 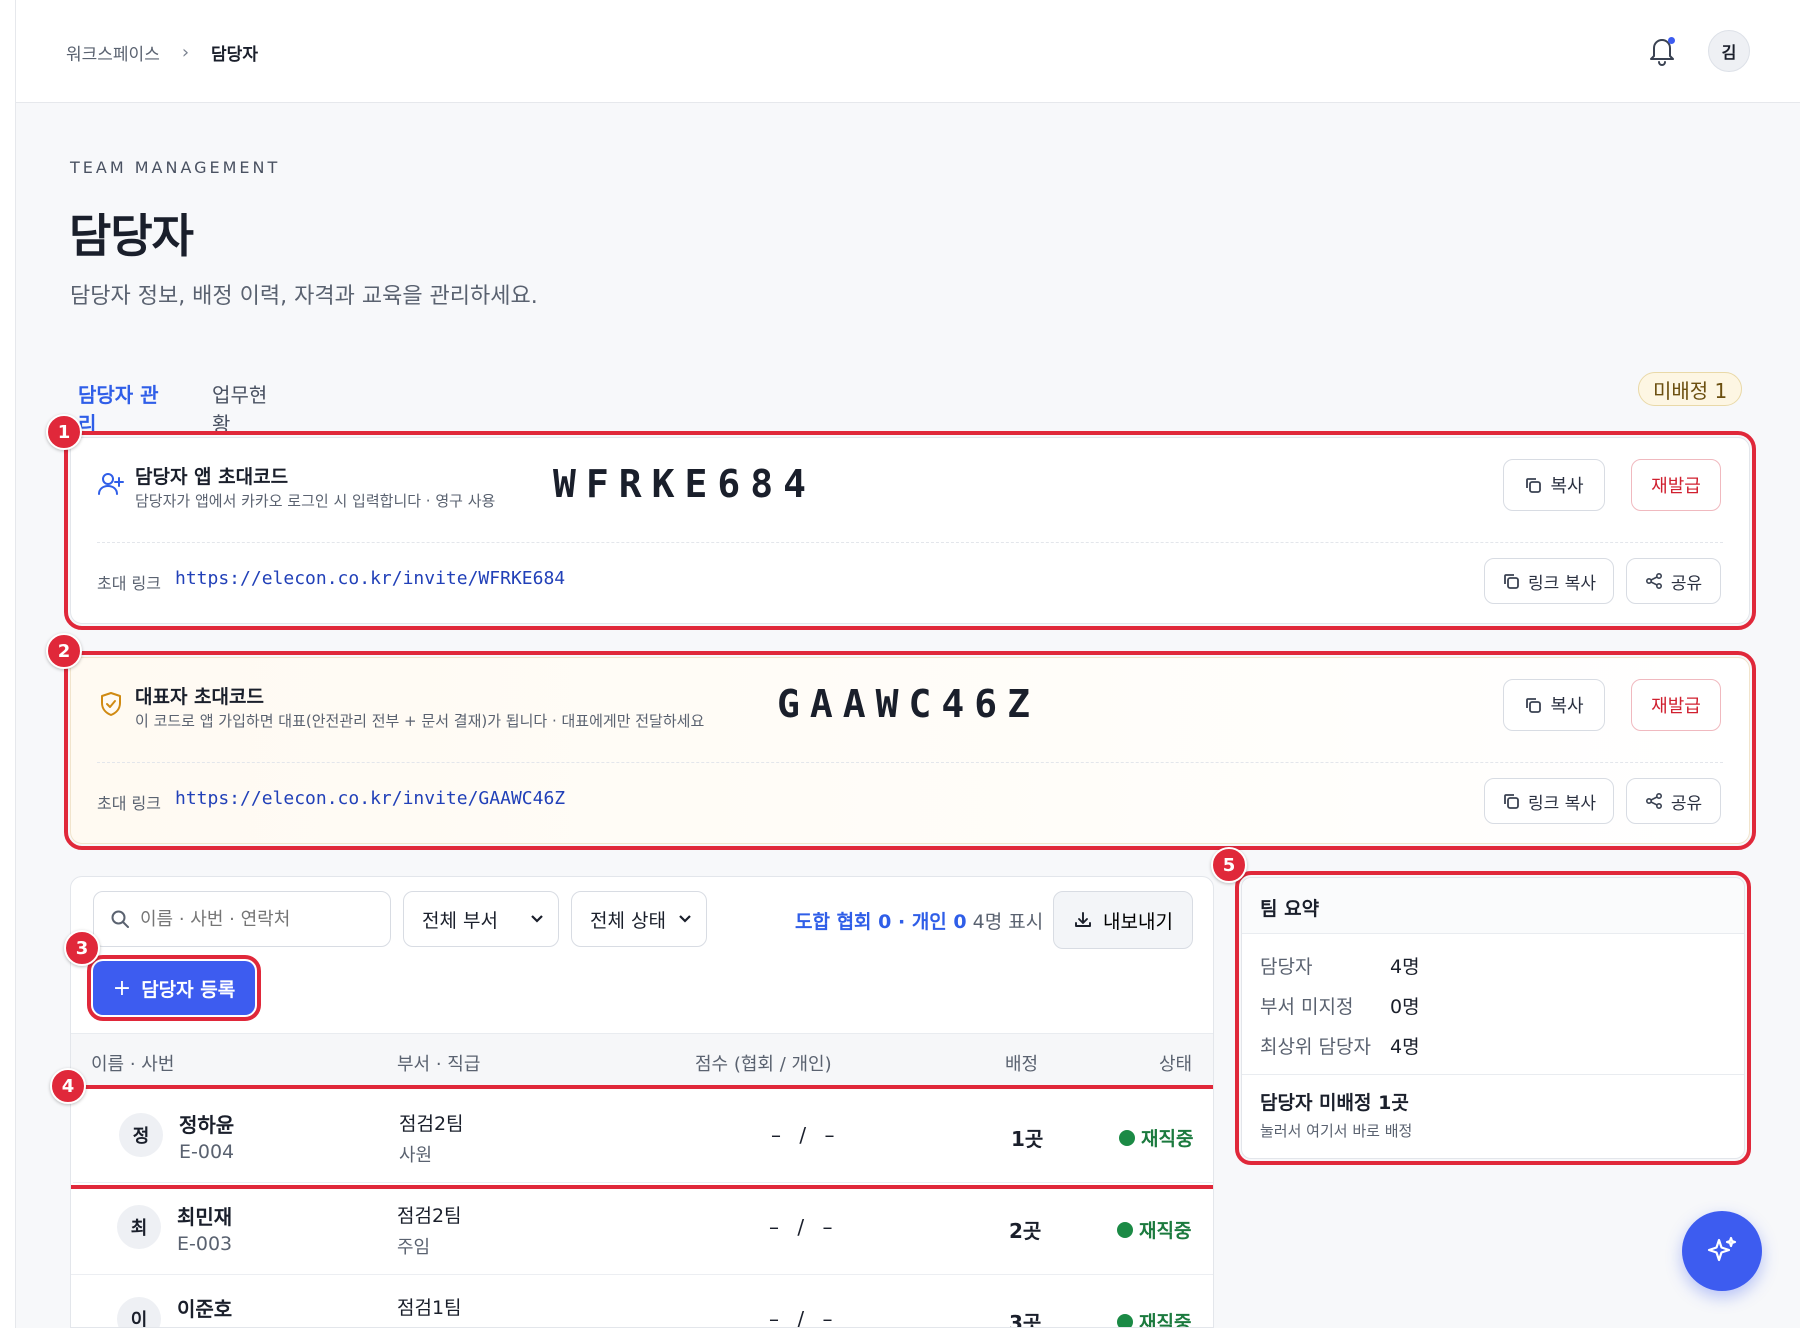 What do you see at coordinates (1025, 1319) in the screenshot?
I see `row-assign: 3곳` at bounding box center [1025, 1319].